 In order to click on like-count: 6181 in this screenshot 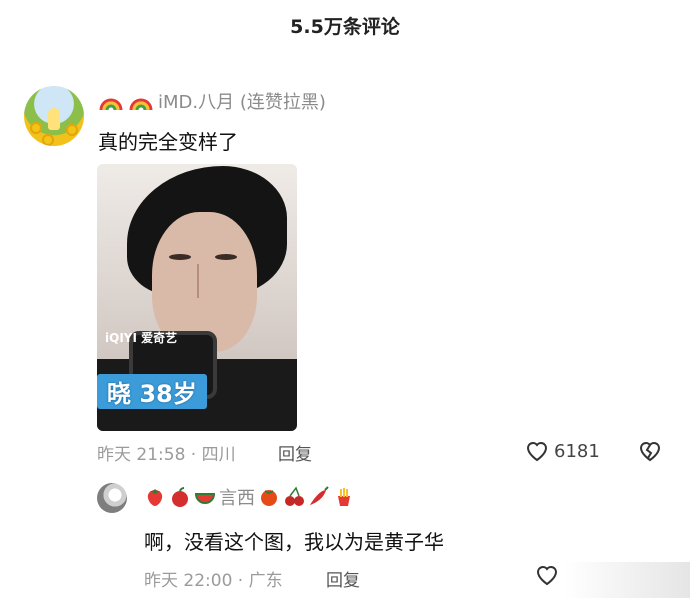, I will do `click(577, 451)`.